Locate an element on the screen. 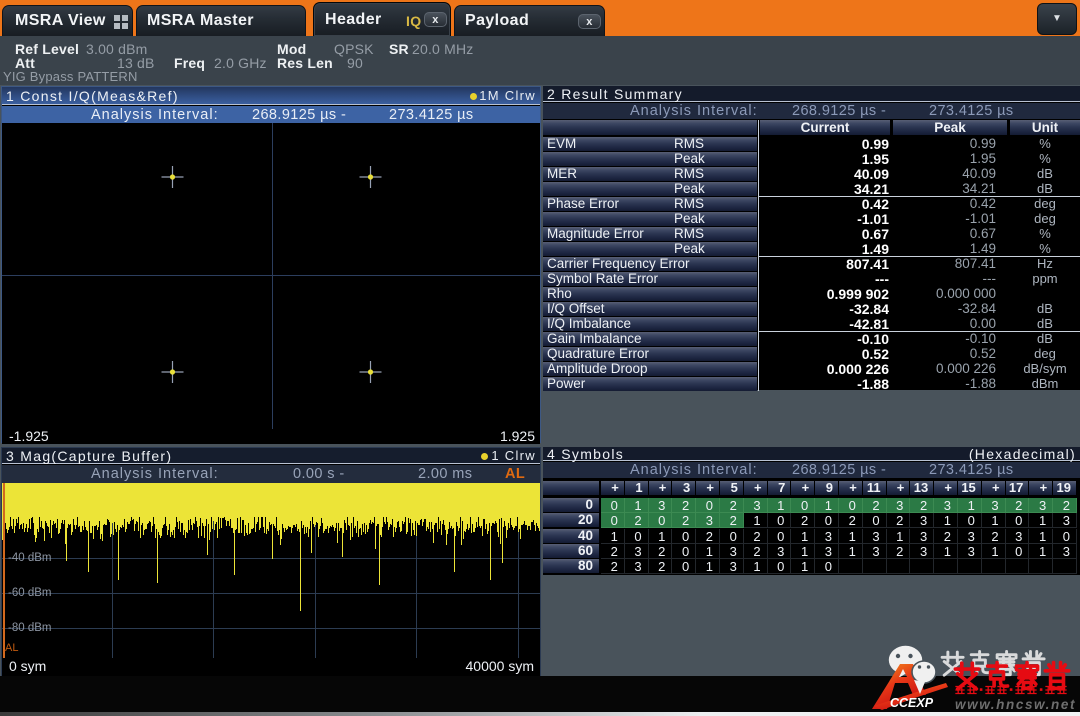 The image size is (1080, 716). svg-text: CCEXP is located at coordinates (912, 703).